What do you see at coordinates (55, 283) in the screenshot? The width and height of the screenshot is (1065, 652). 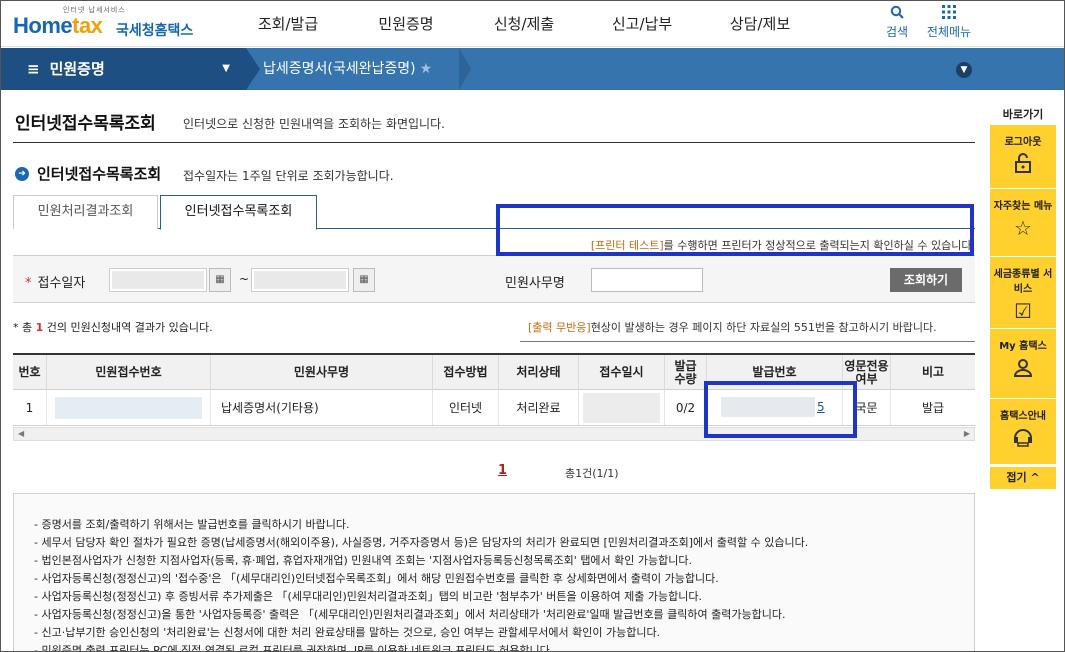 I see `date-label: * 접수일자` at bounding box center [55, 283].